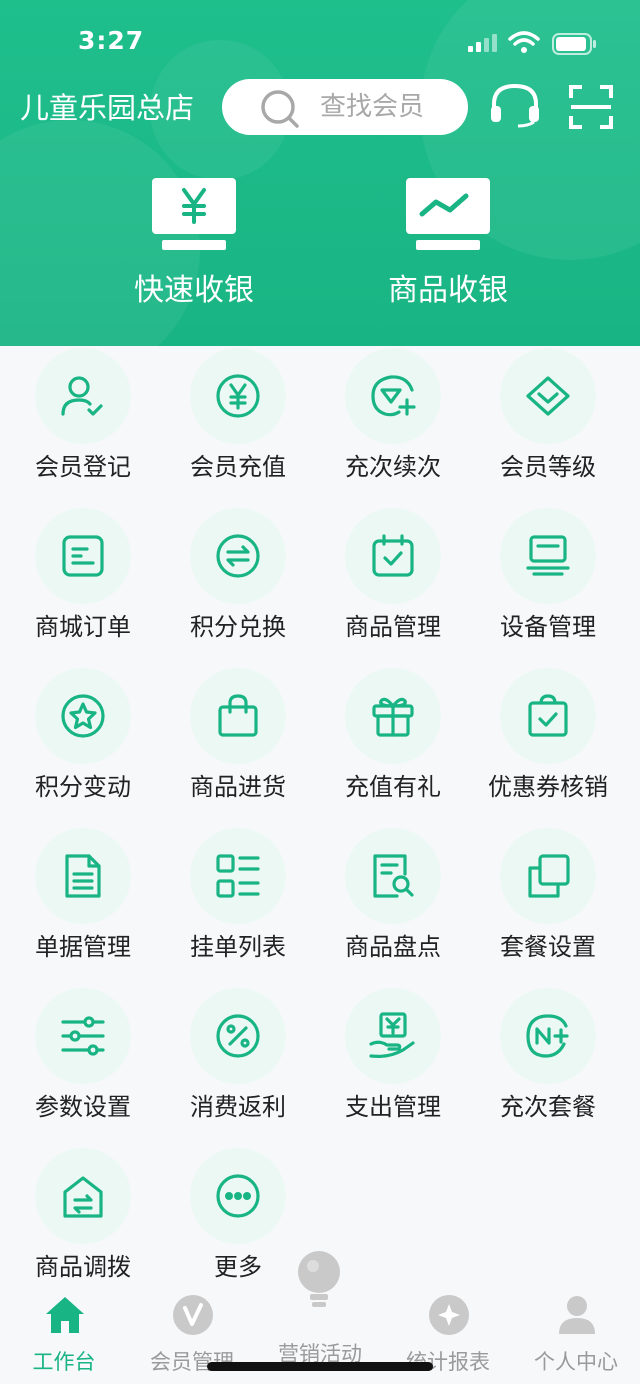 The height and width of the screenshot is (1384, 640). I want to click on shopping-bag-icon, so click(238, 715).